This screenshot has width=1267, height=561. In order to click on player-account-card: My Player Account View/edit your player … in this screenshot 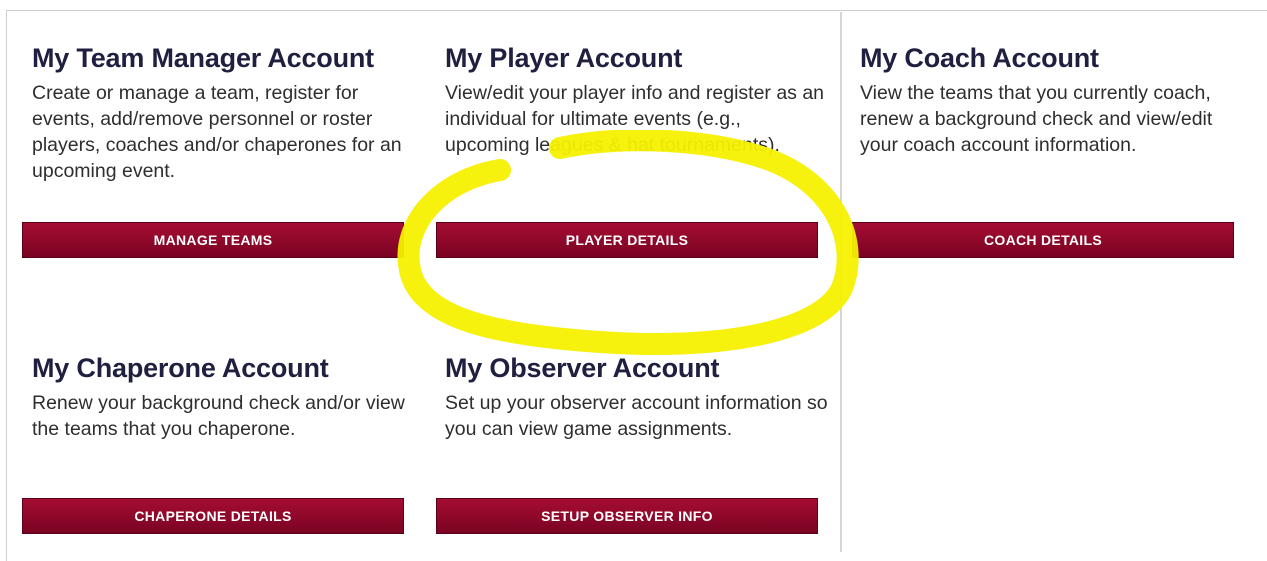, I will do `click(637, 114)`.